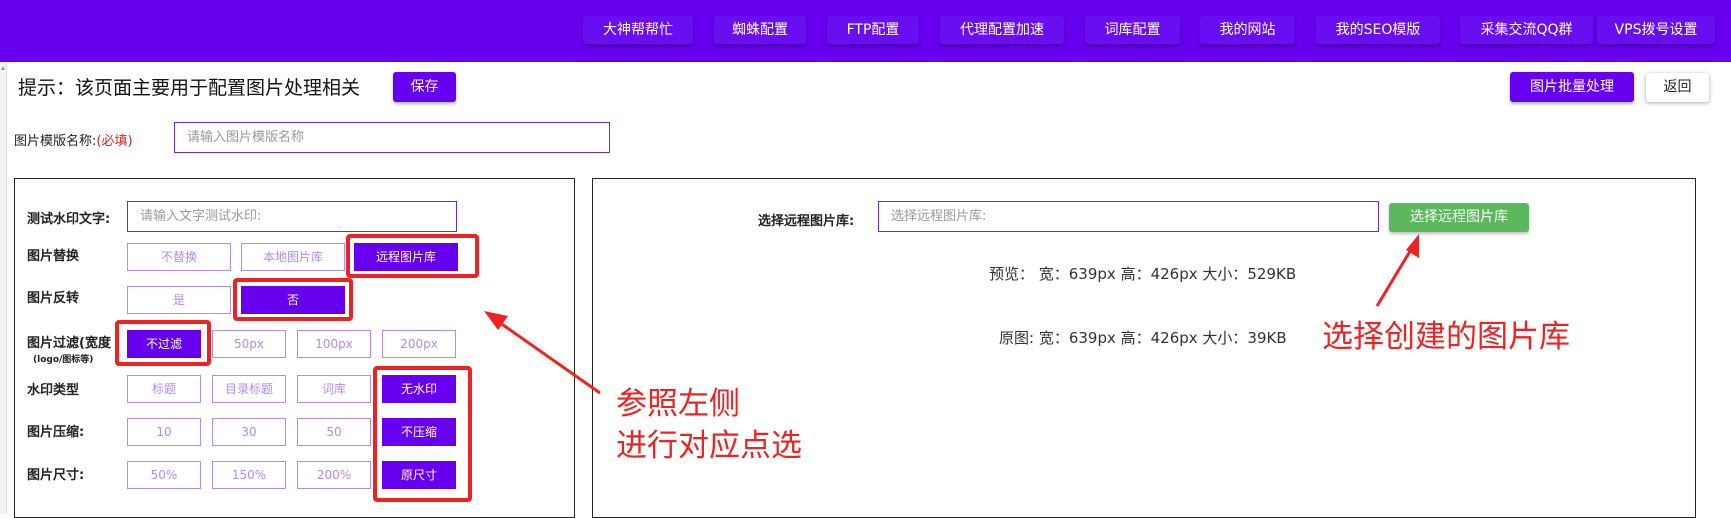 This screenshot has width=1731, height=518. Describe the element at coordinates (1397, 270) in the screenshot. I see `annotation-arrow-right` at that location.